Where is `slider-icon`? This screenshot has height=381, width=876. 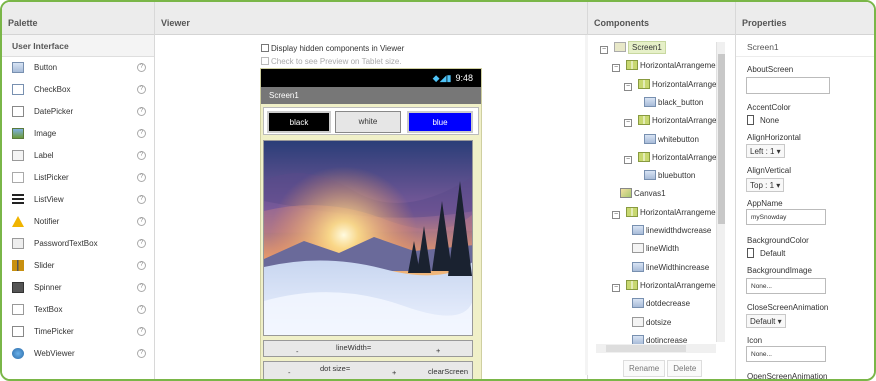 slider-icon is located at coordinates (18, 265).